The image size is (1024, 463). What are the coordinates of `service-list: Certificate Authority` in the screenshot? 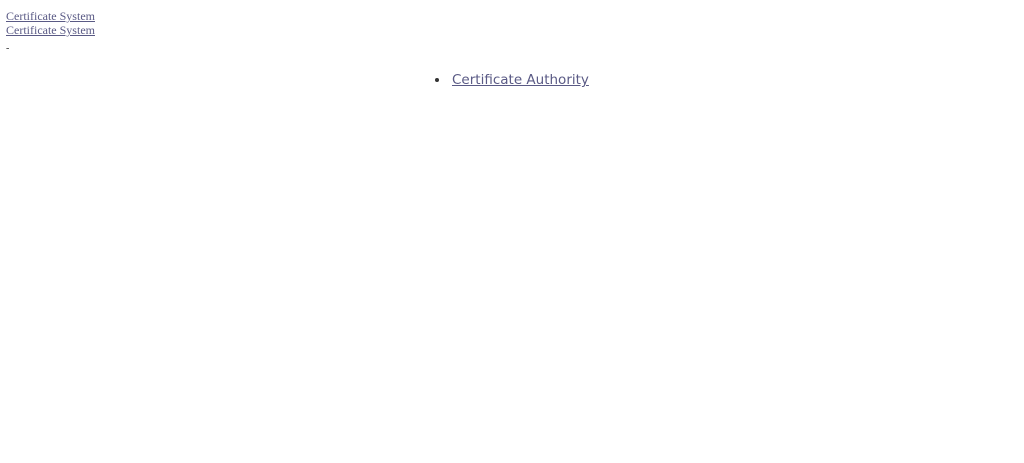 It's located at (512, 80).